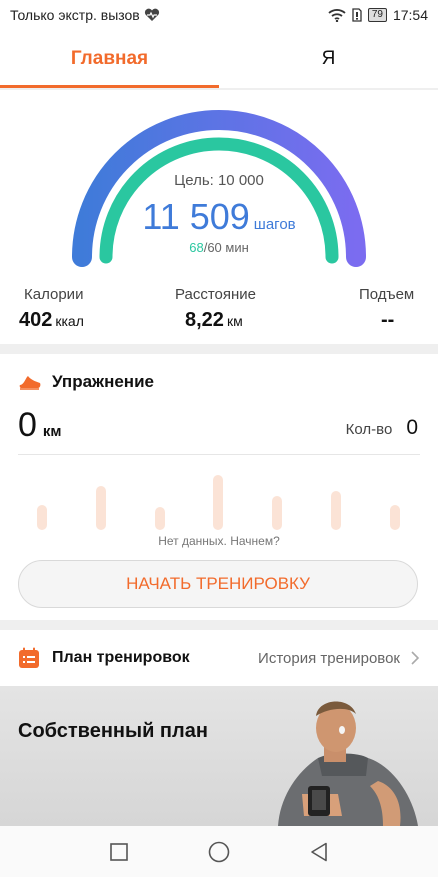  Describe the element at coordinates (113, 731) in the screenshot. I see `banner-title: Собственный план` at that location.